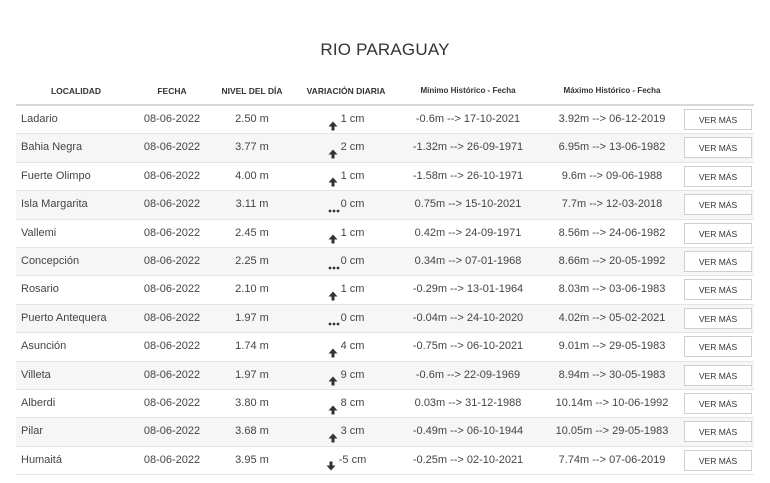 The height and width of the screenshot is (483, 770). What do you see at coordinates (36, 374) in the screenshot?
I see `cell-localidad: Villeta` at bounding box center [36, 374].